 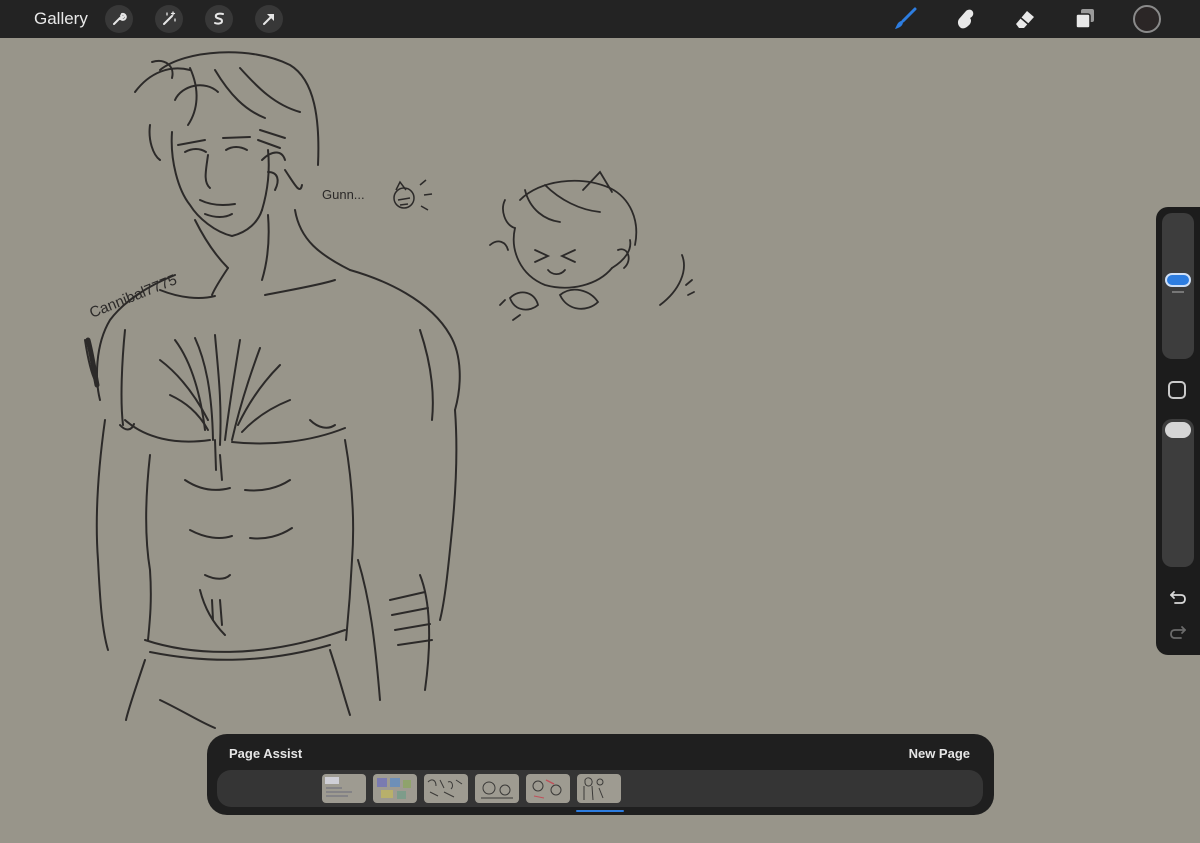 I want to click on slider-tick, so click(x=1178, y=292).